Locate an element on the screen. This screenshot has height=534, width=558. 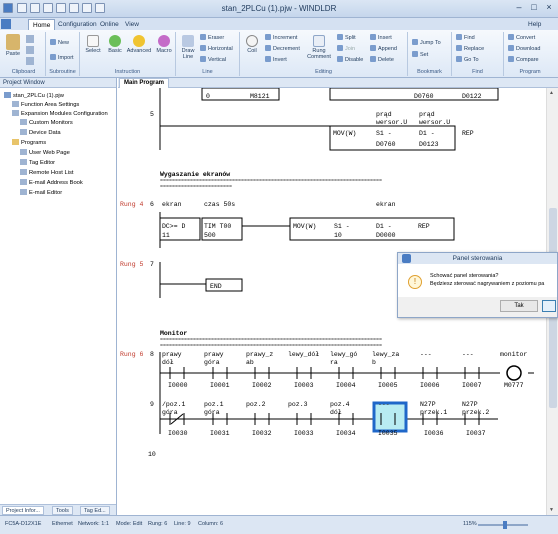
jump-to-button: Jump To is located at coordinates (426, 42).